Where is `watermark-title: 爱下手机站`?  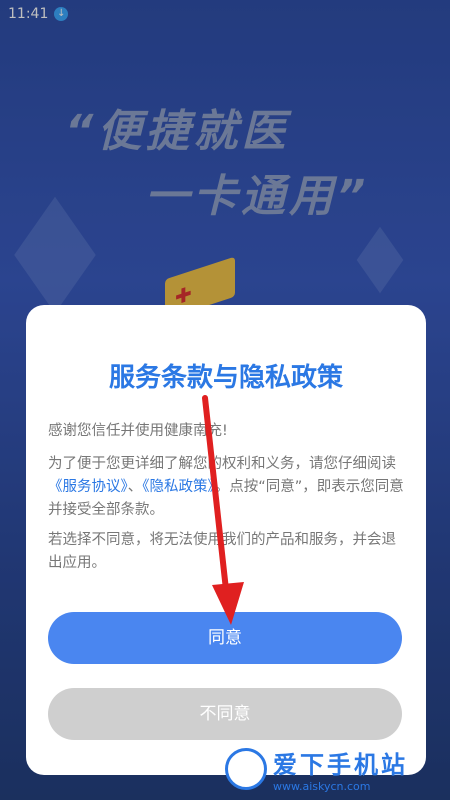 watermark-title: 爱下手机站 is located at coordinates (340, 765).